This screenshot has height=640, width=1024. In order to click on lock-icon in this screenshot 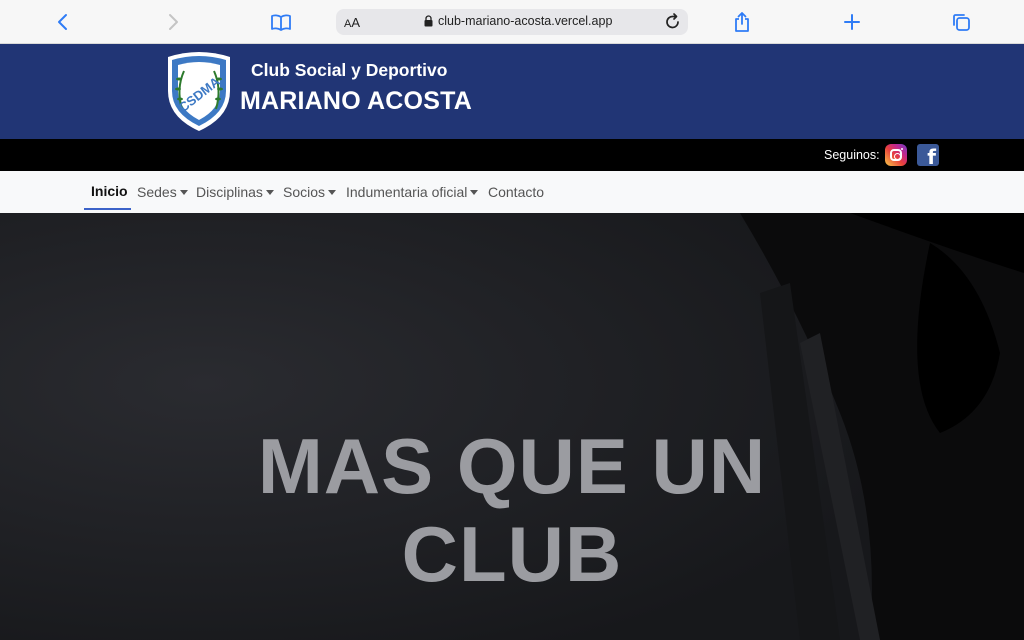, I will do `click(428, 21)`.